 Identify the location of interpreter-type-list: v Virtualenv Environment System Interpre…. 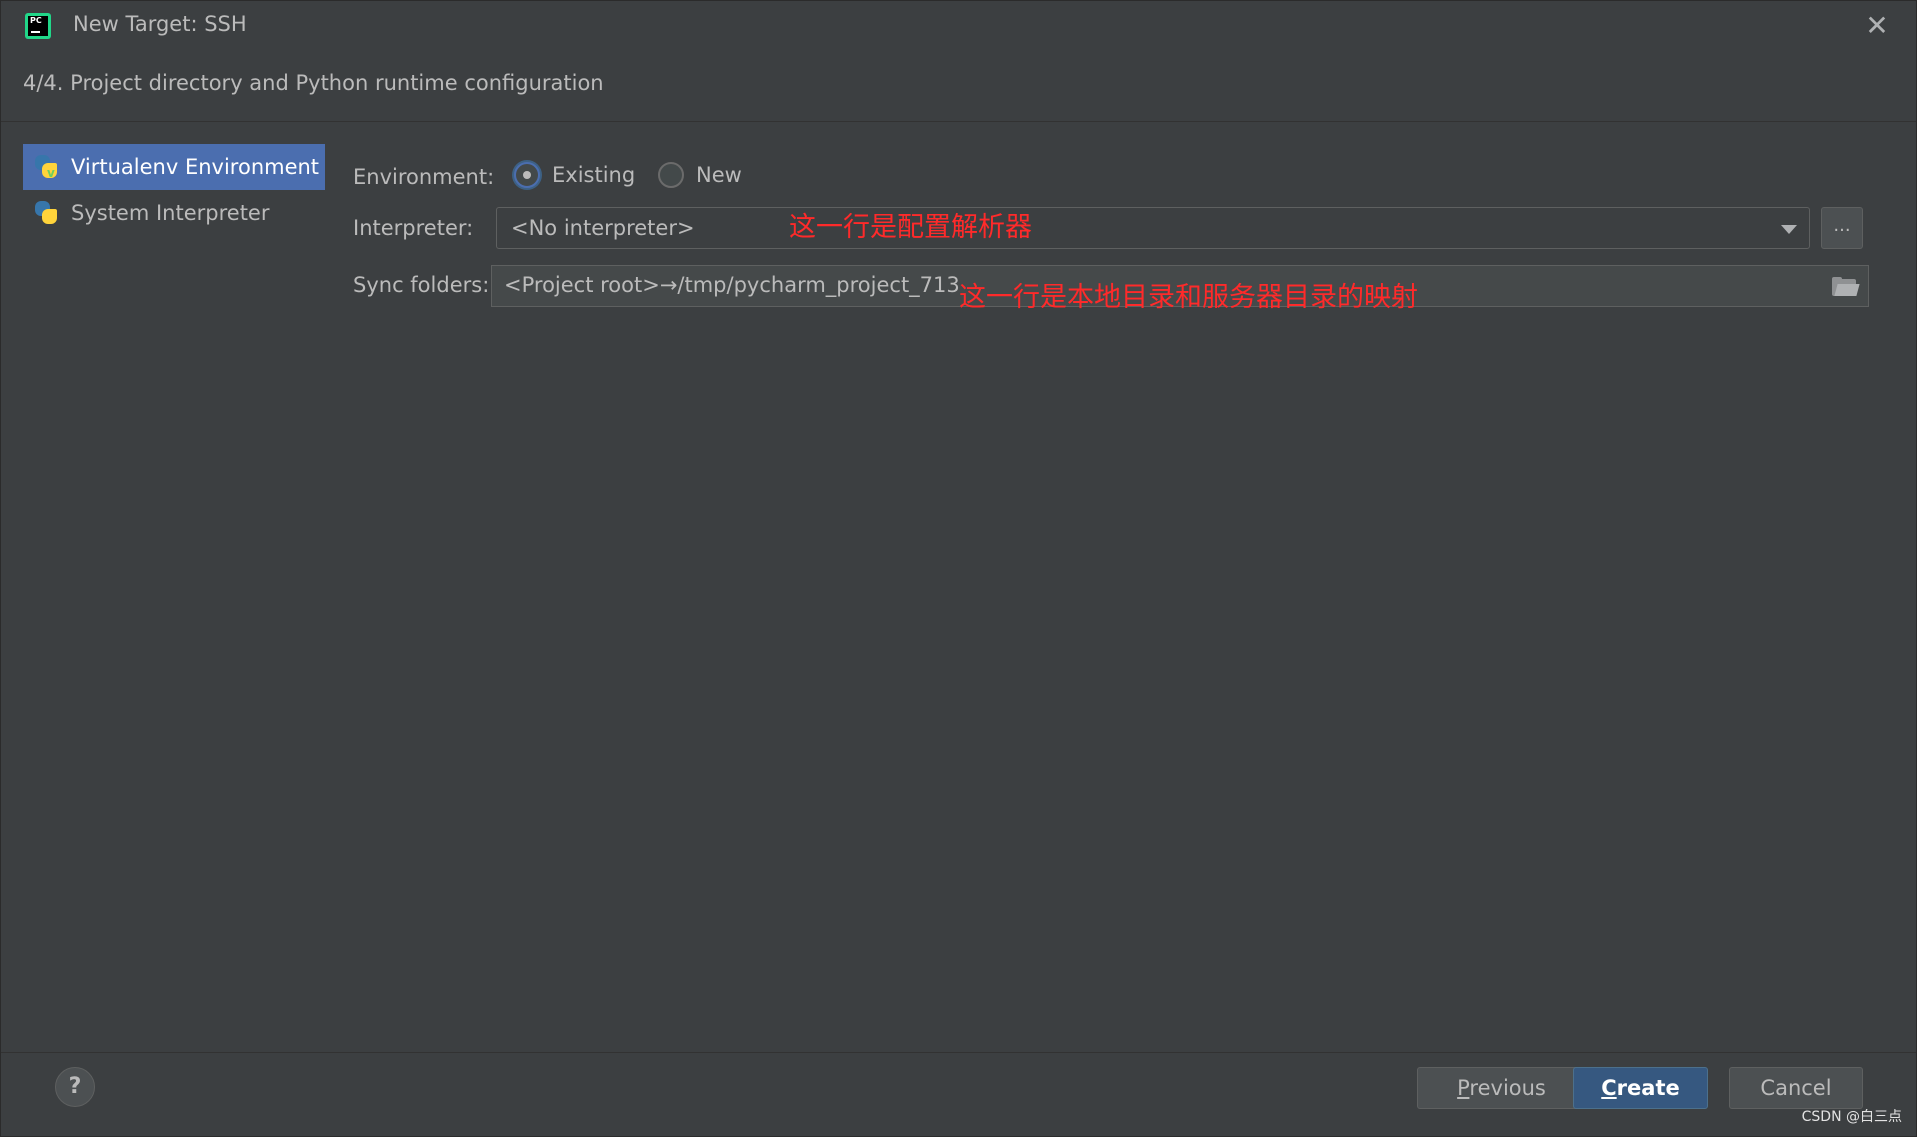
(174, 190).